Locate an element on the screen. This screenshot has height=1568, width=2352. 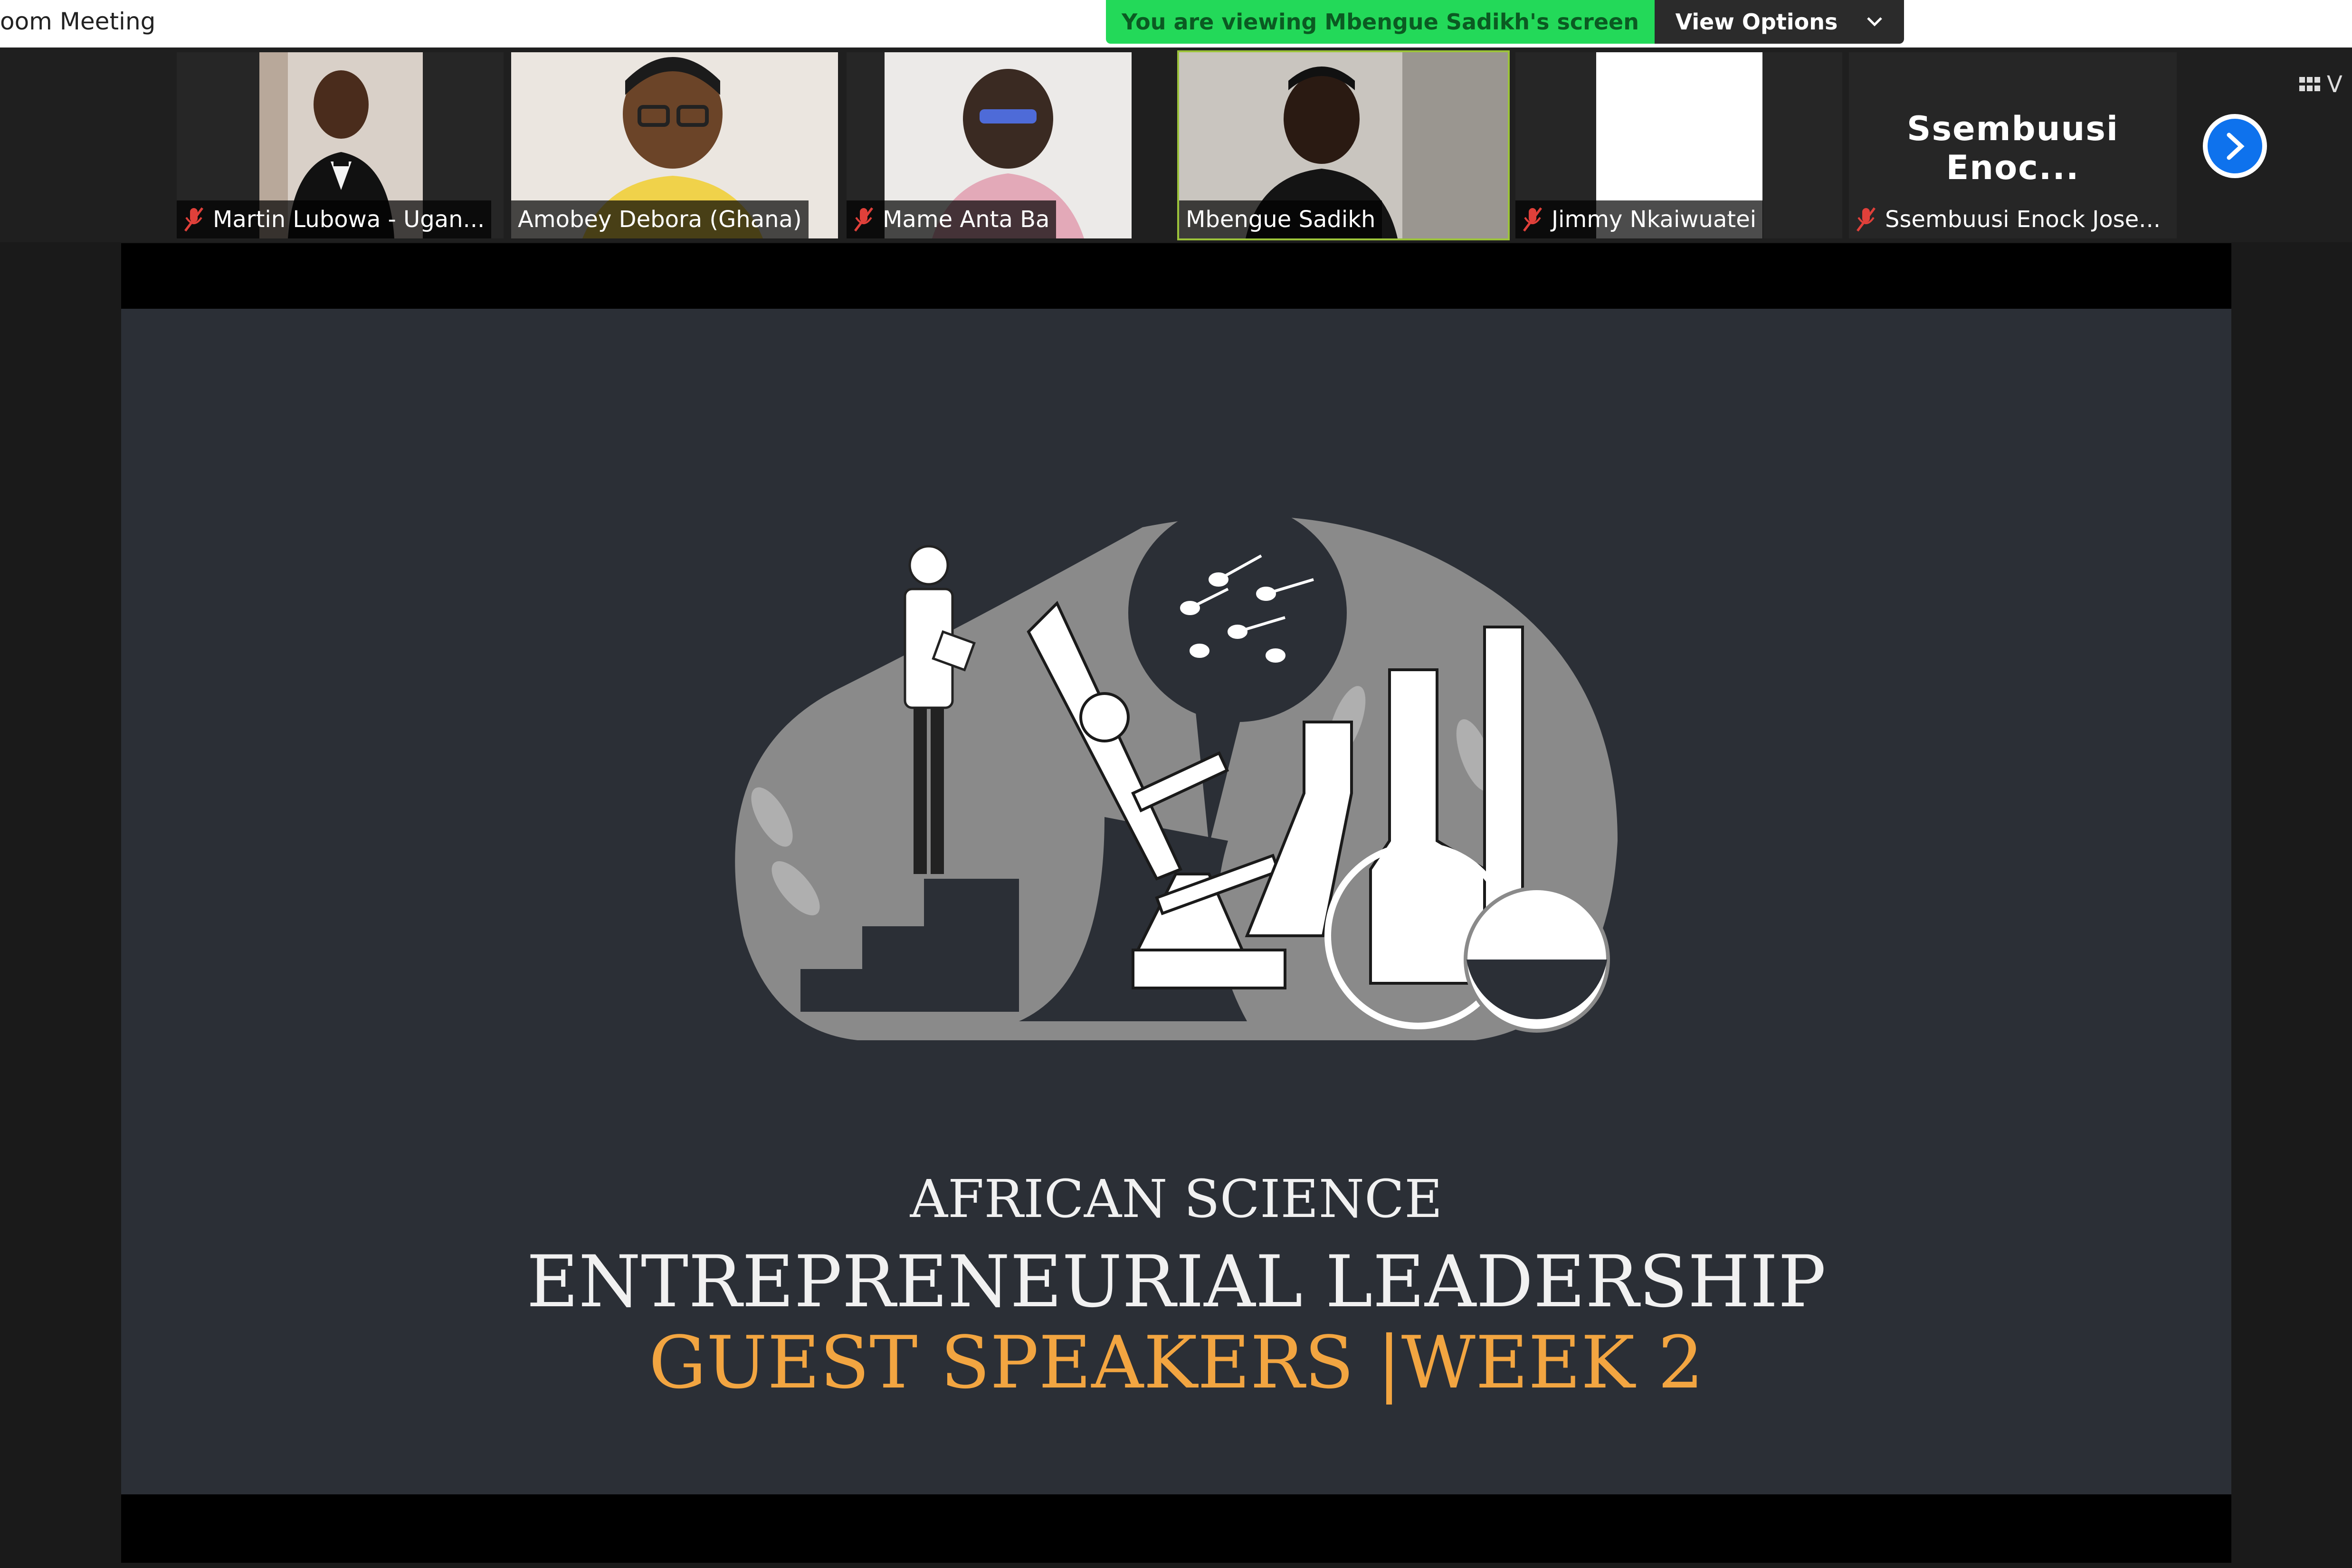
participant-tile: Jimmy Nkaiwuatei is located at coordinates (1679, 145).